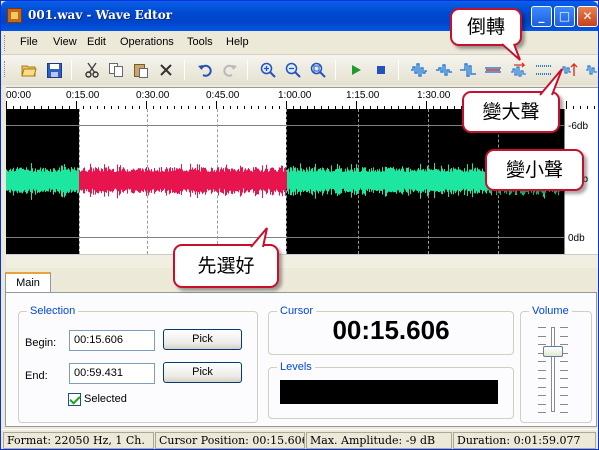 The height and width of the screenshot is (450, 599). I want to click on callout-preselect: 先選好, so click(226, 257).